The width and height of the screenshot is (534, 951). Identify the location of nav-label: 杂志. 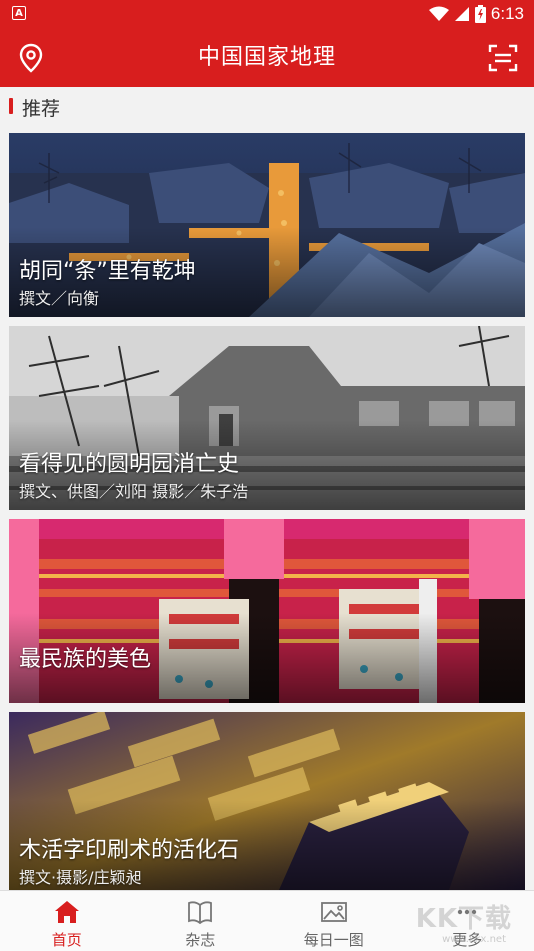
(201, 939).